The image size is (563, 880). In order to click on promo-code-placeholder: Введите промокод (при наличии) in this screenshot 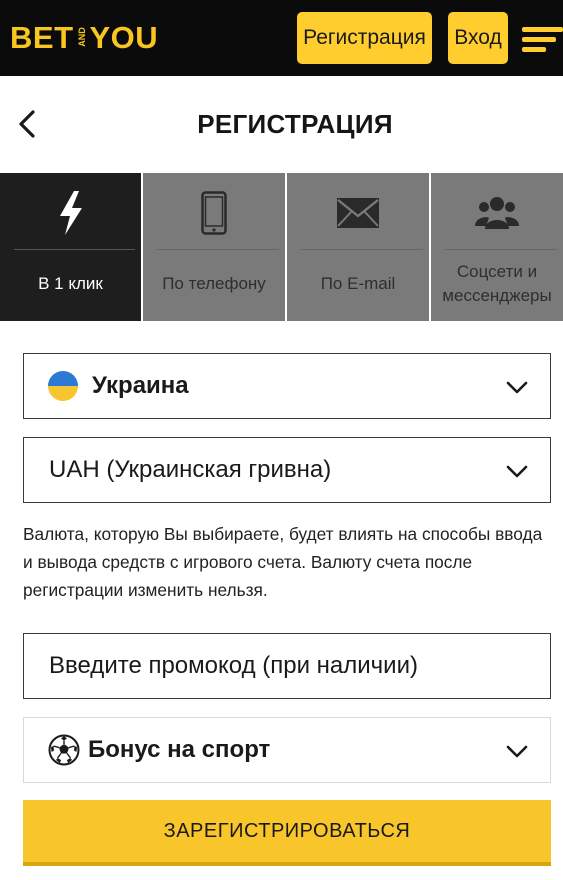, I will do `click(233, 665)`.